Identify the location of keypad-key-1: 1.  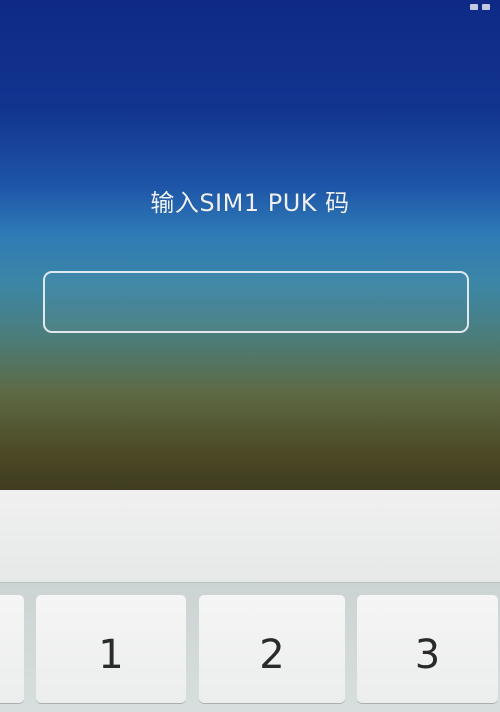
(111, 649).